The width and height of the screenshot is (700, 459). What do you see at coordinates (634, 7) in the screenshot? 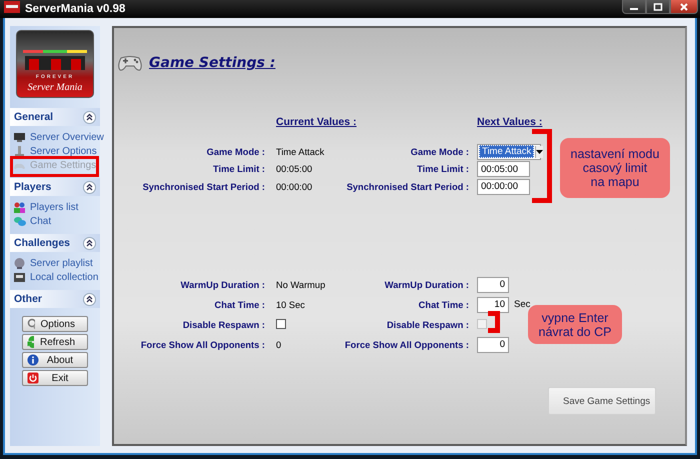
I see `minimize-button` at bounding box center [634, 7].